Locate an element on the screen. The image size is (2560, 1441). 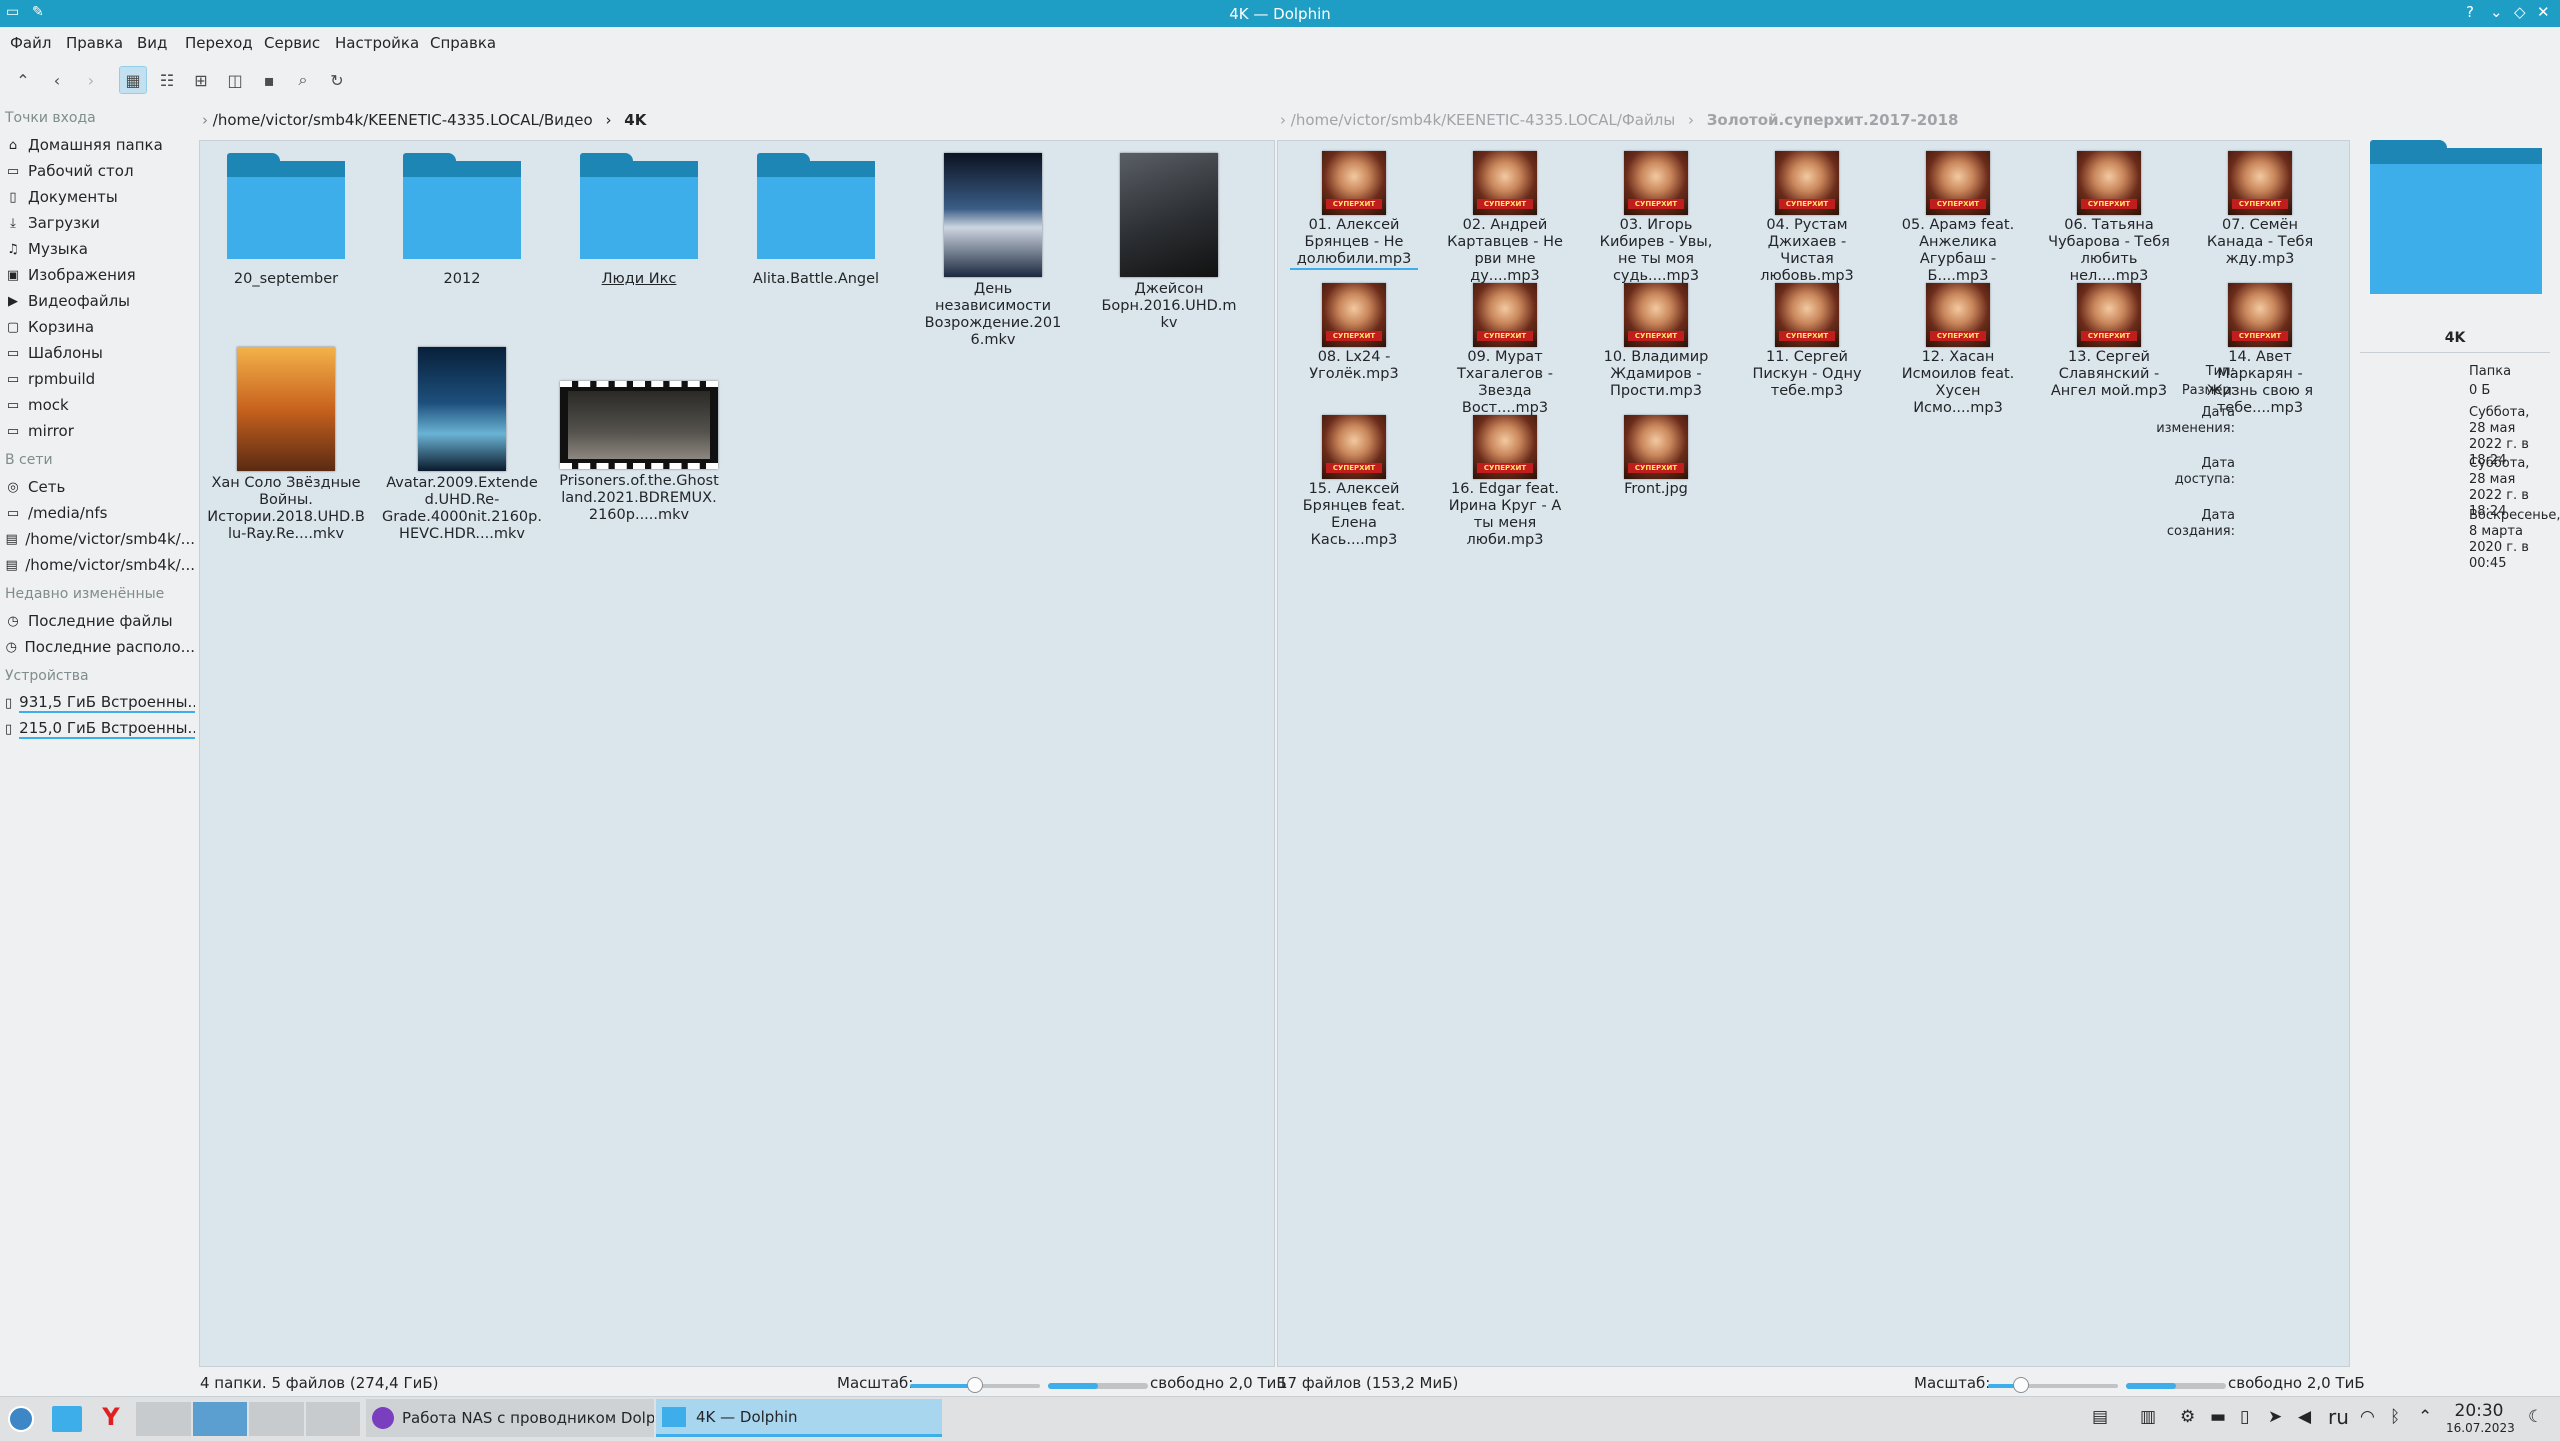
minimize-icon: ⌄ is located at coordinates (2496, 12).